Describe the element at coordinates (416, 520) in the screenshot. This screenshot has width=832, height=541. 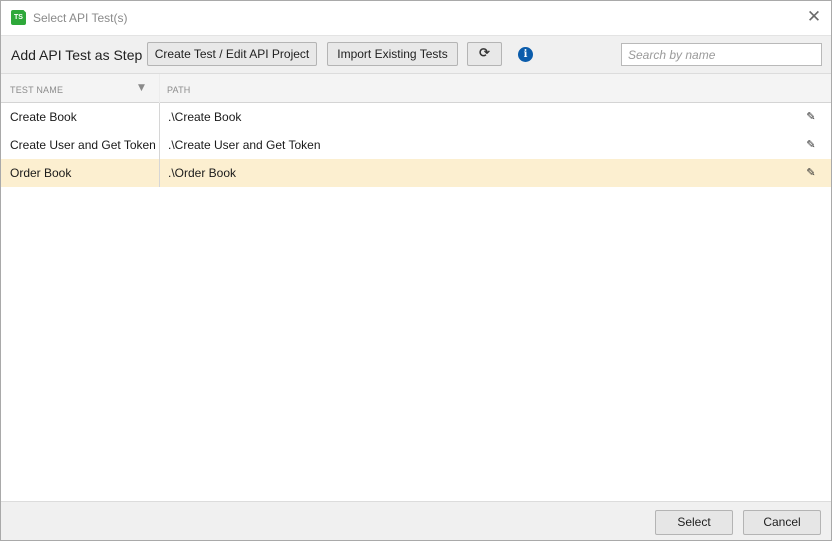
I see `dialog-footer: Select Cancel` at that location.